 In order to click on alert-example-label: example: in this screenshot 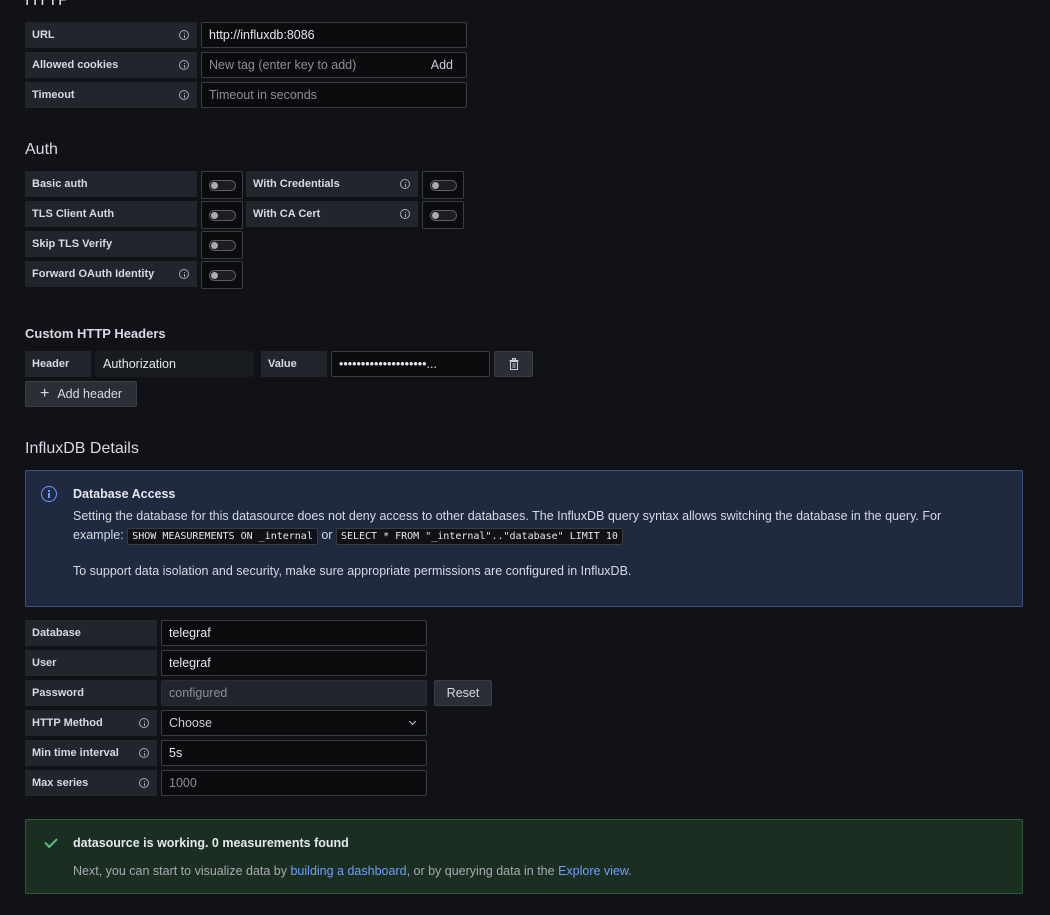, I will do `click(98, 535)`.